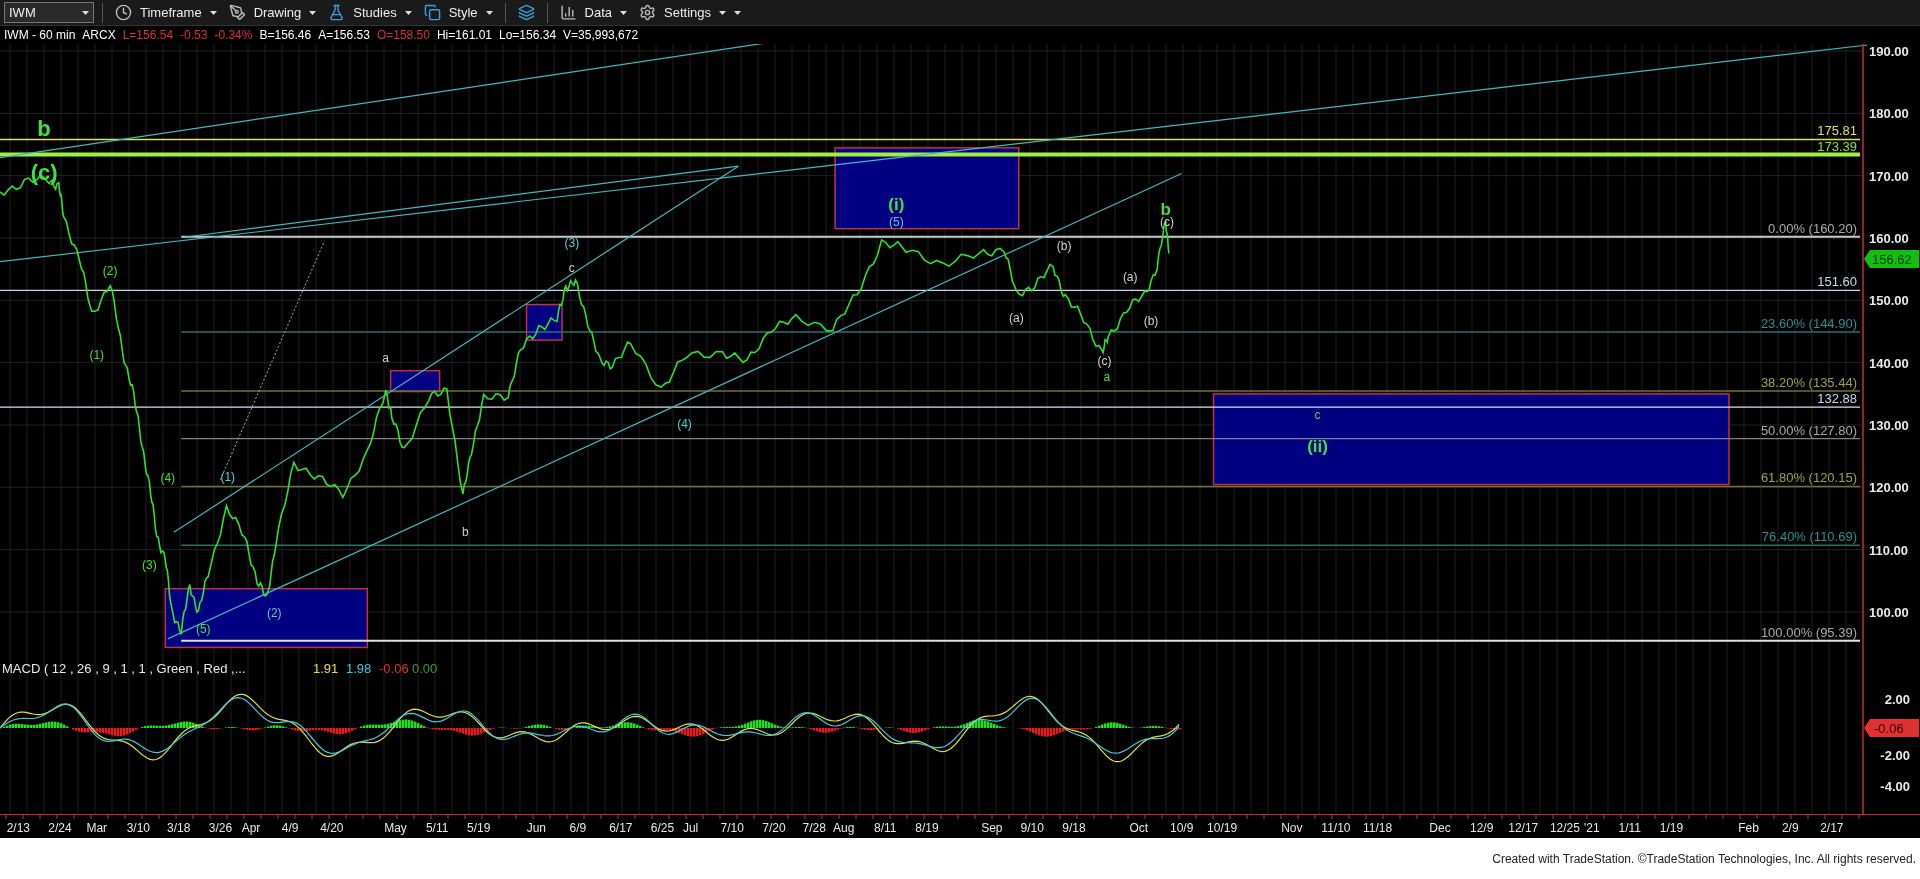 The height and width of the screenshot is (879, 1920). Describe the element at coordinates (1837, 131) in the screenshot. I see `level-label: 175.81` at that location.